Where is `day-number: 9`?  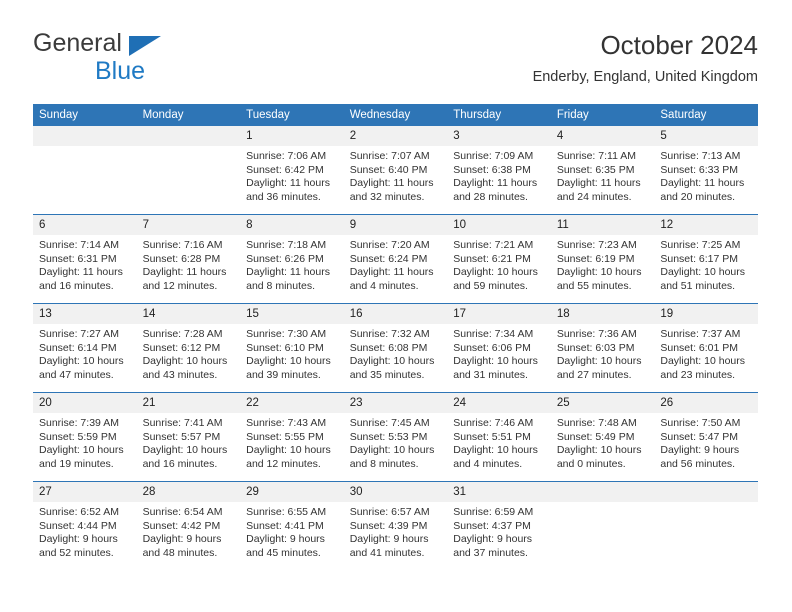
day-number: 9 is located at coordinates (395, 225).